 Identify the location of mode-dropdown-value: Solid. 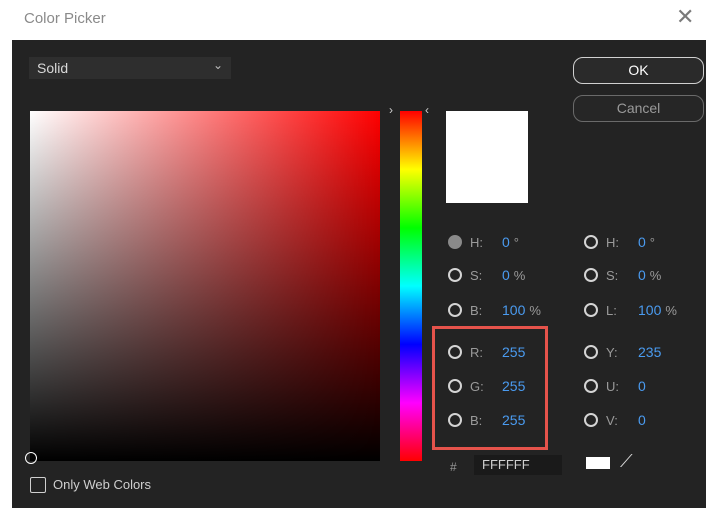
(53, 68).